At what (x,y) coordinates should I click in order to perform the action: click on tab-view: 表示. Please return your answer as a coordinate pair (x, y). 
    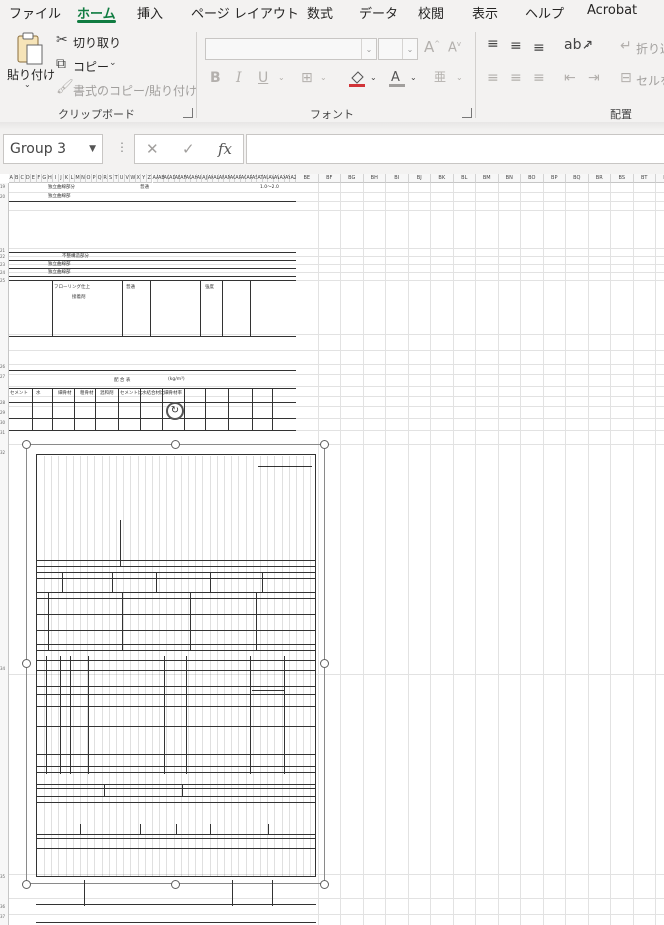
    Looking at the image, I should click on (485, 11).